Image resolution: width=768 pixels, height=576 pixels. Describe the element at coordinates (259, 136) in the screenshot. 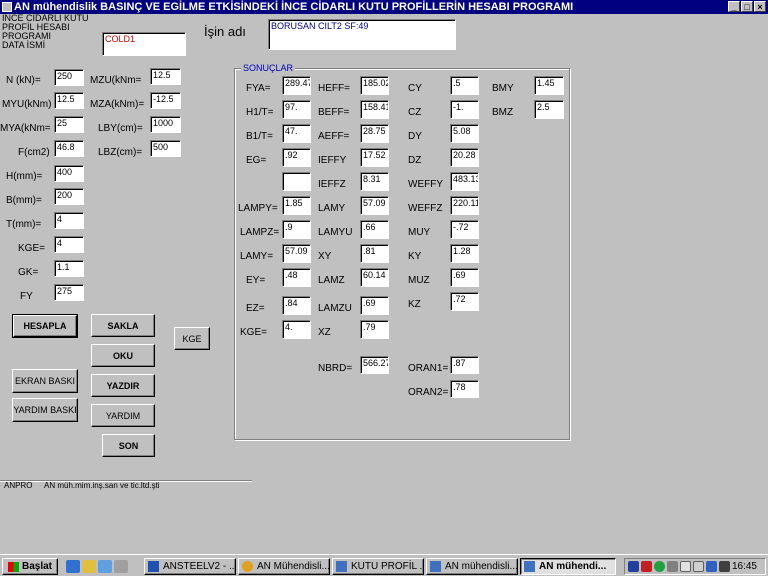

I see `col1-label-2: B1/T=` at that location.